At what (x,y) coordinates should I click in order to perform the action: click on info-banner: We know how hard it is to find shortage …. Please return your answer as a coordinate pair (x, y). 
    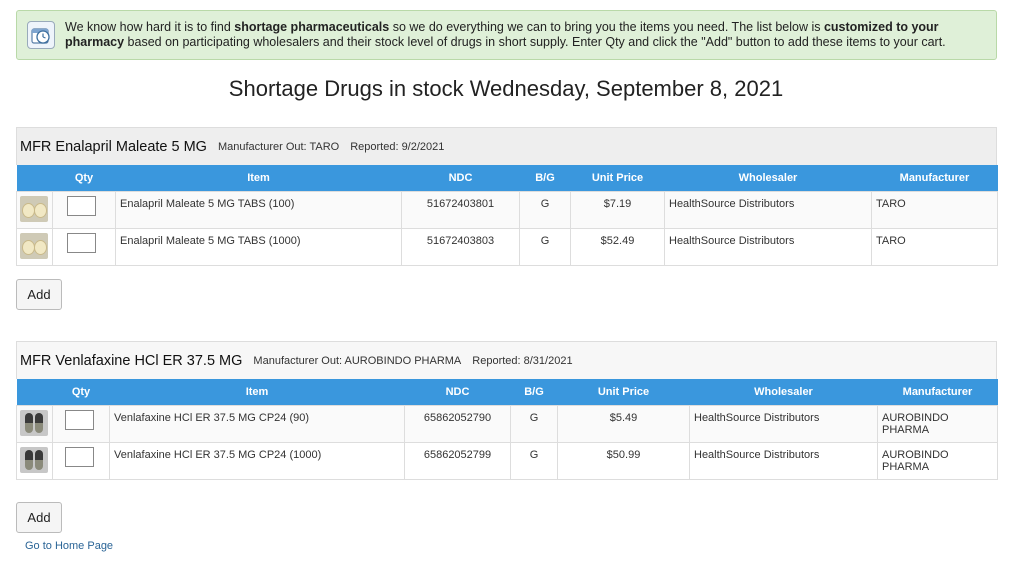
    Looking at the image, I should click on (506, 35).